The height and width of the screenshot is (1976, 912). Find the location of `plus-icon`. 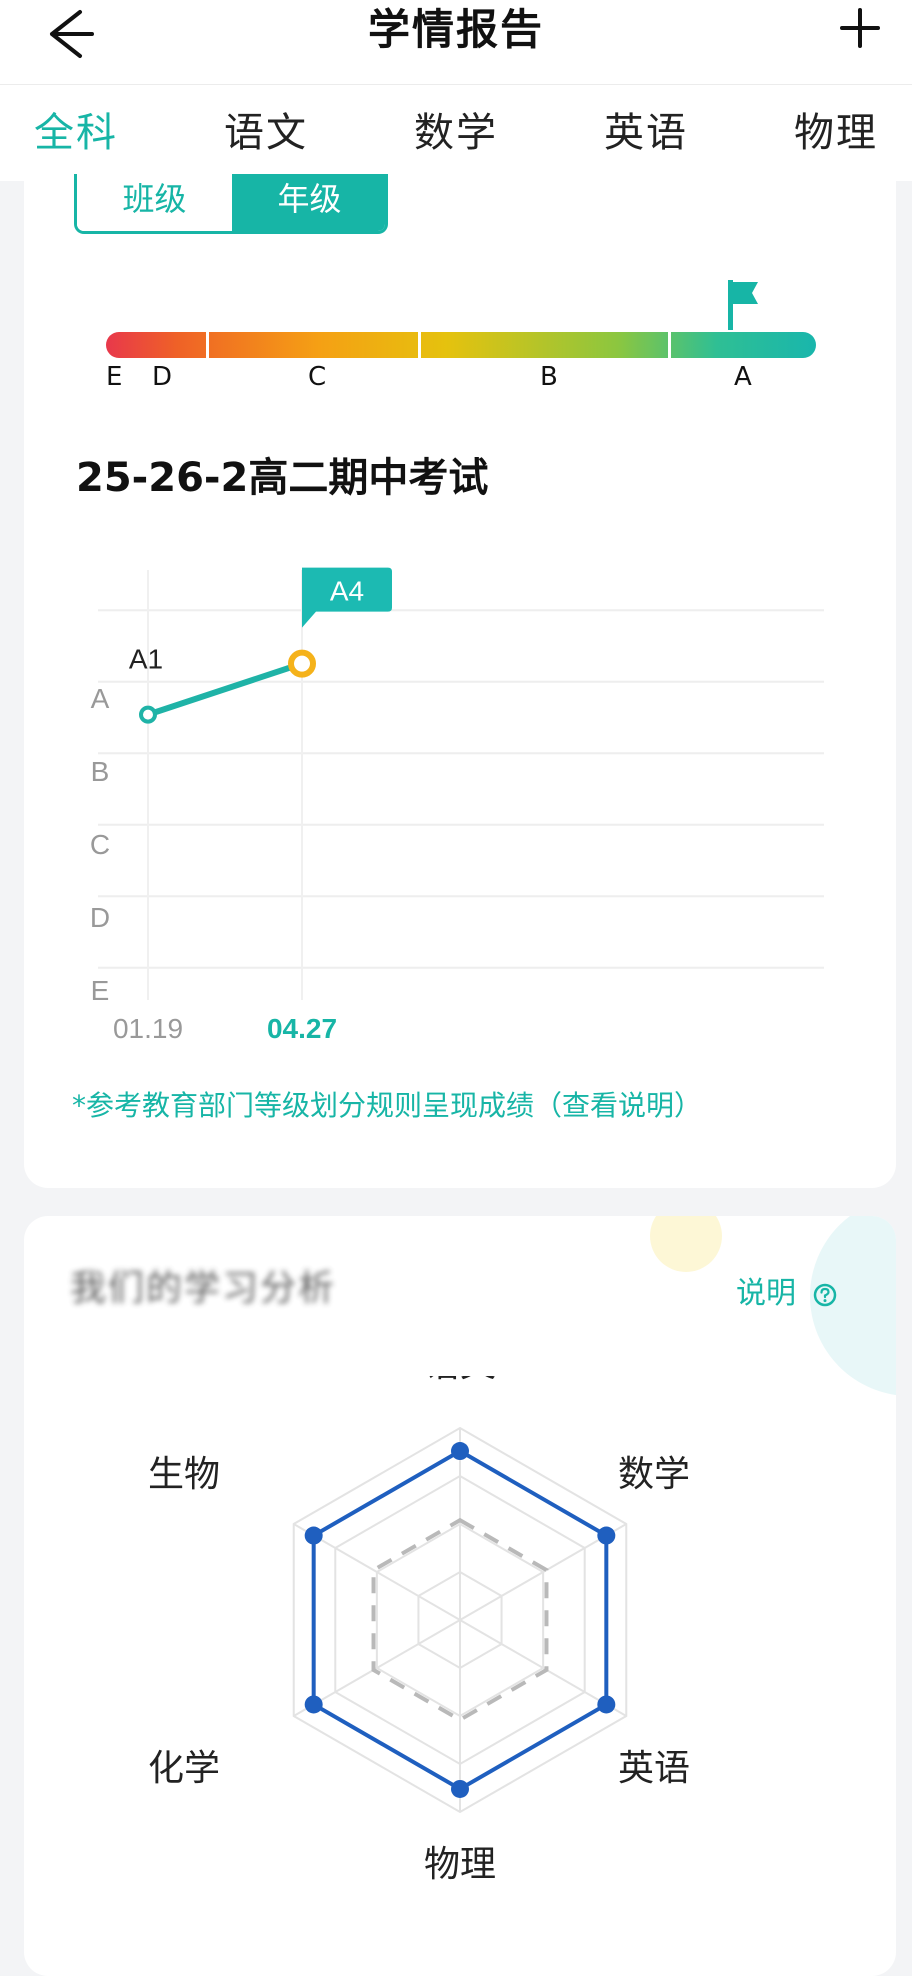

plus-icon is located at coordinates (860, 28).